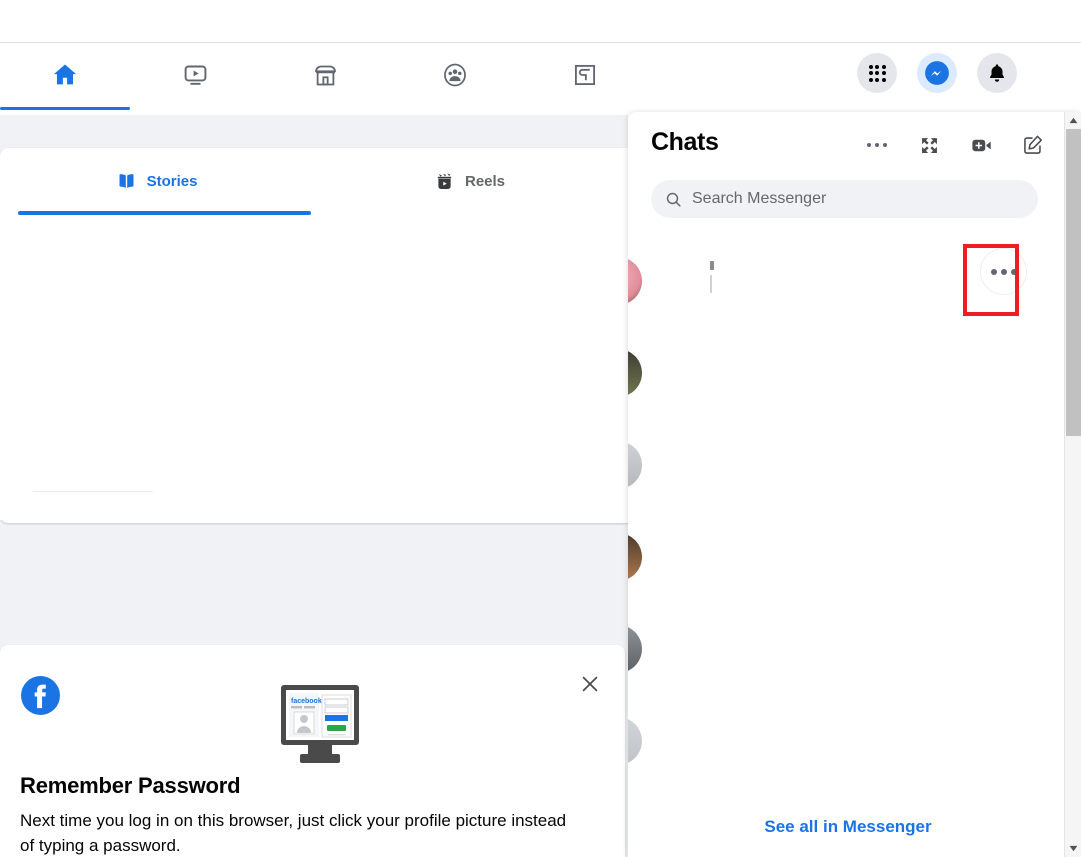 Image resolution: width=1081 pixels, height=857 pixels. What do you see at coordinates (711, 284) in the screenshot?
I see `chat-preview-placeholder` at bounding box center [711, 284].